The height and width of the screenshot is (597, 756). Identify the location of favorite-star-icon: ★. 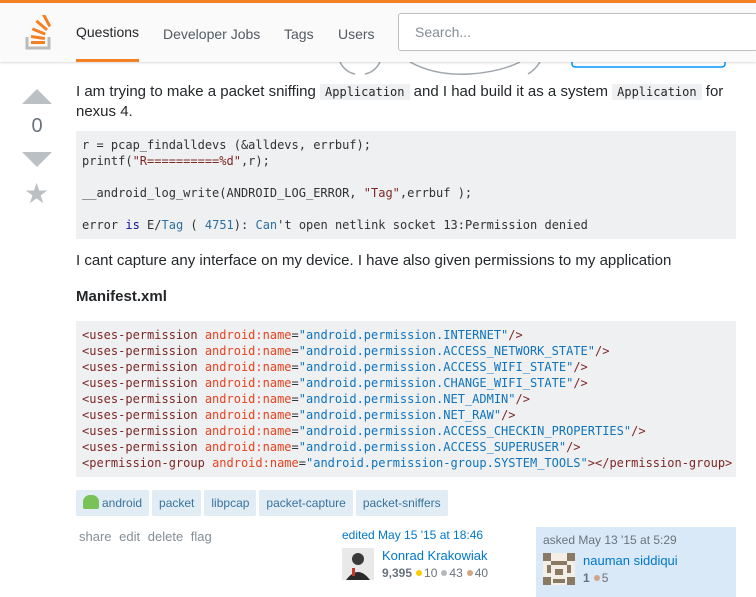
(36, 194).